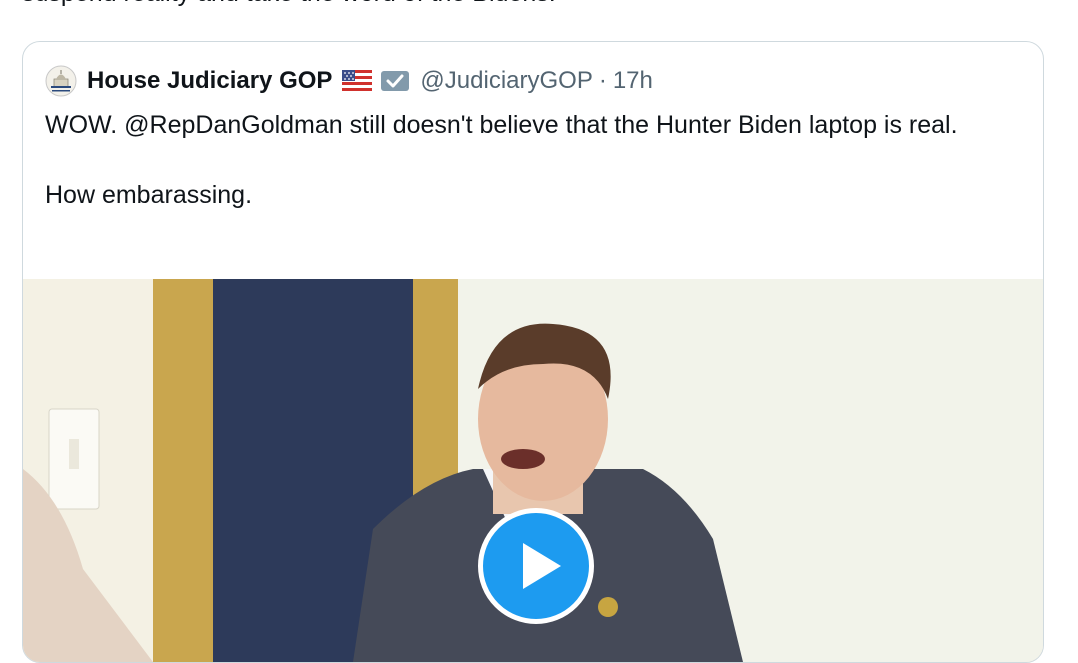 This screenshot has height=663, width=1078. Describe the element at coordinates (357, 81) in the screenshot. I see `us-flag-icon` at that location.